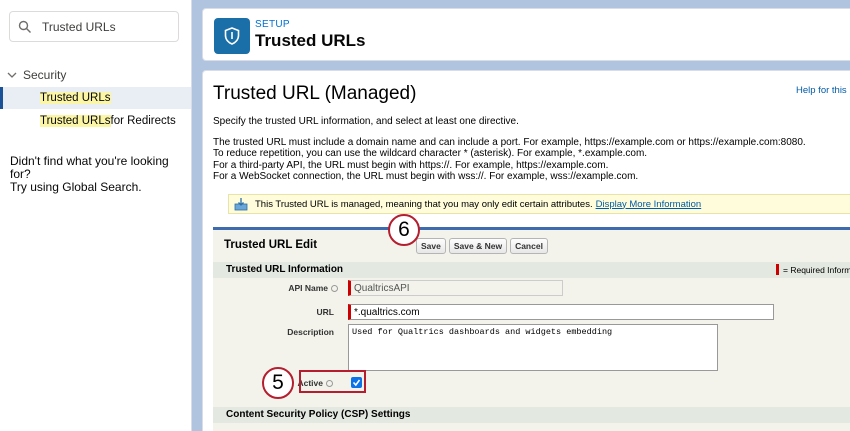 Image resolution: width=850 pixels, height=431 pixels. Describe the element at coordinates (271, 245) in the screenshot. I see `edit-block-title: Trusted URL Edit` at that location.